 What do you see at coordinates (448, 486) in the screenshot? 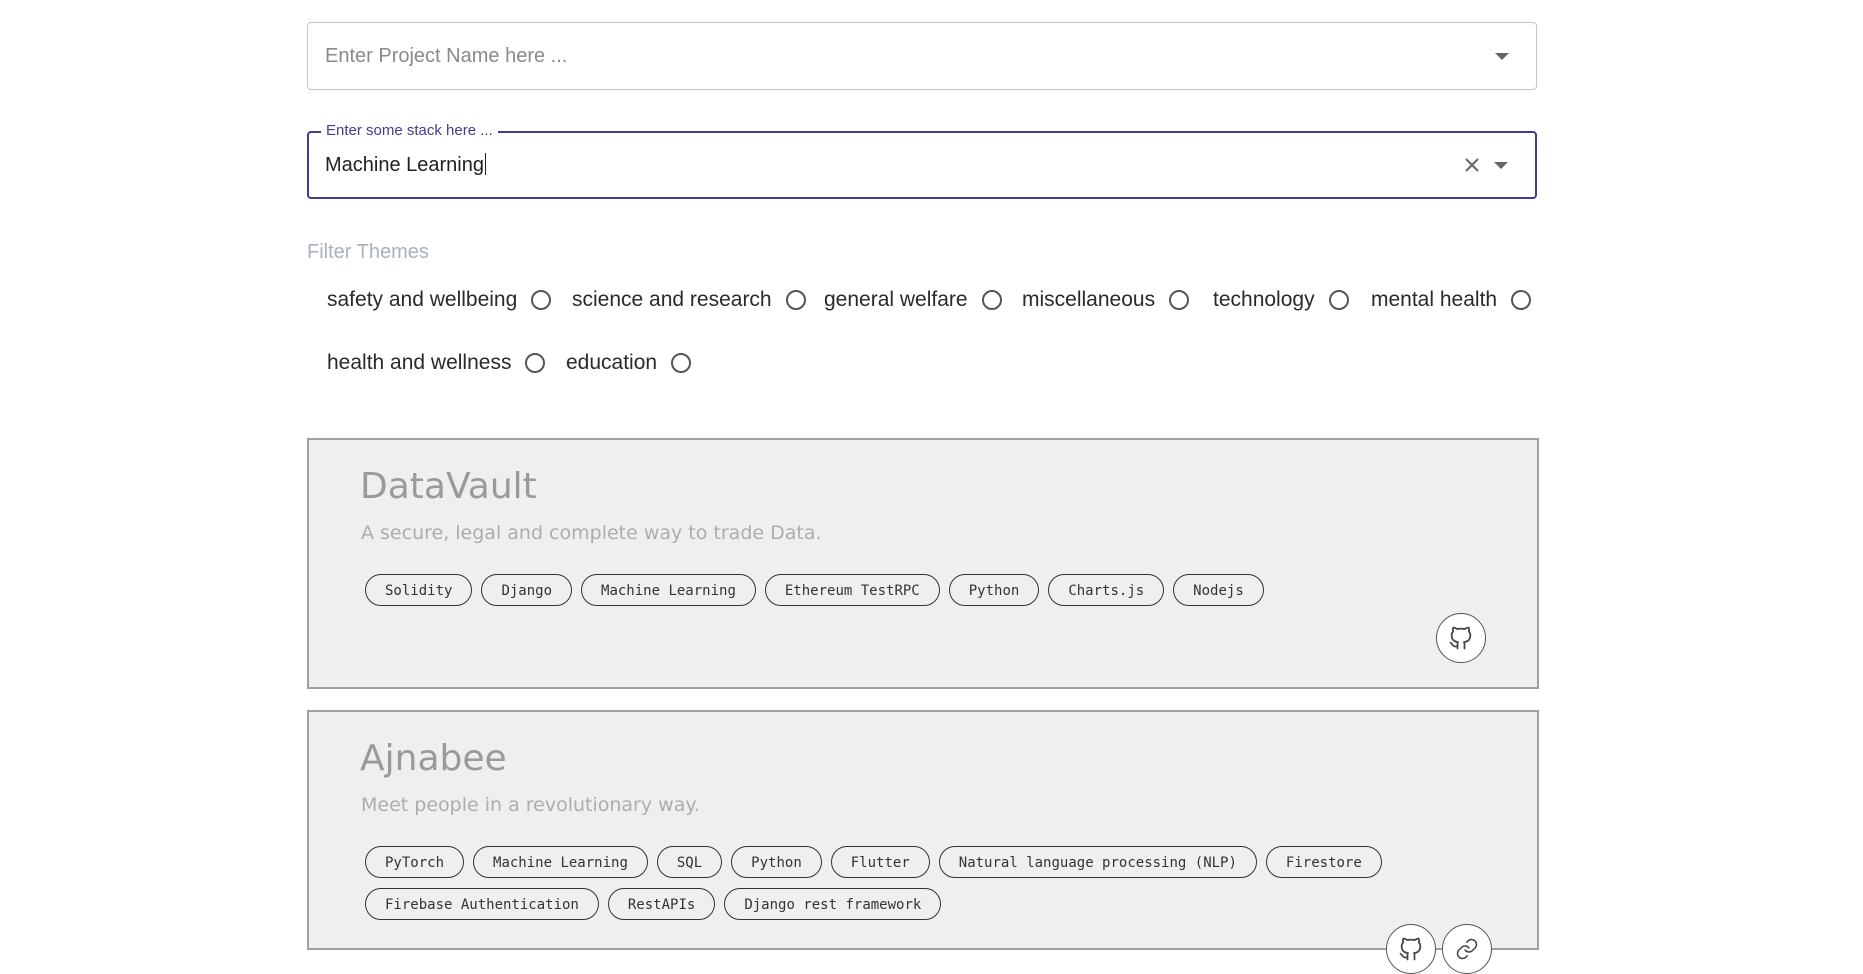
I see `project-title: DataVault` at bounding box center [448, 486].